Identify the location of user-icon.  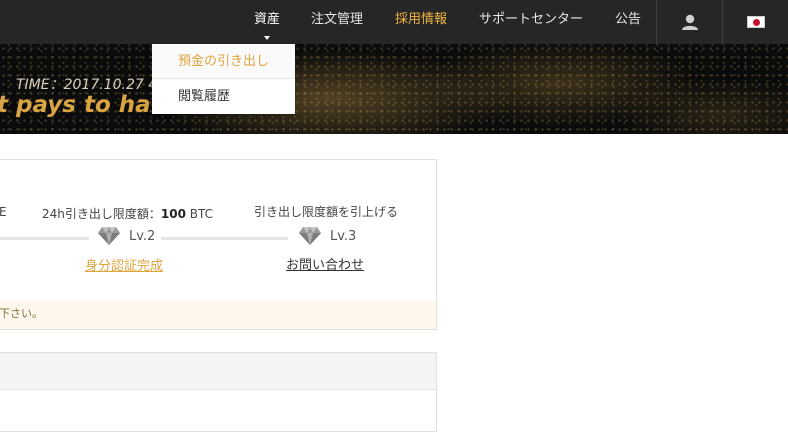
(690, 22).